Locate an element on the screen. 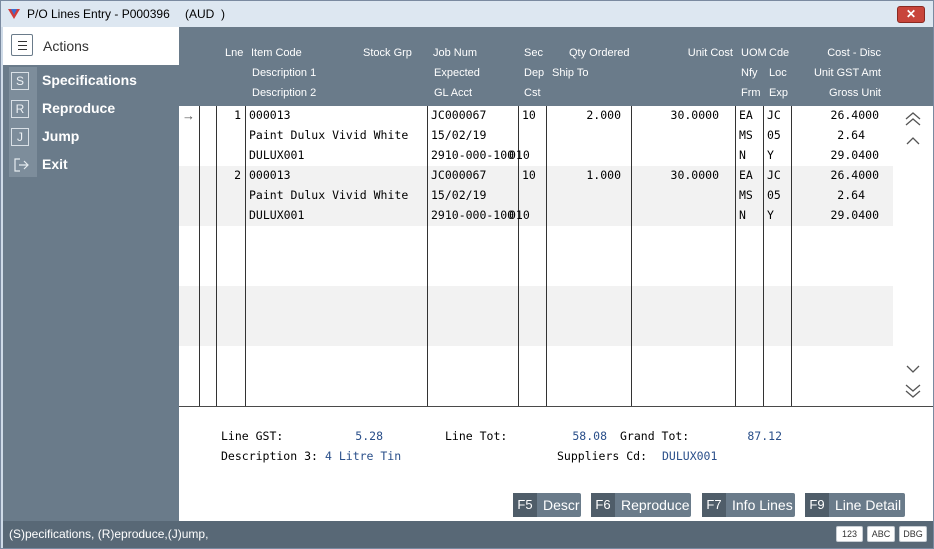 Image resolution: width=934 pixels, height=549 pixels. grid-scroll-controls is located at coordinates (913, 256).